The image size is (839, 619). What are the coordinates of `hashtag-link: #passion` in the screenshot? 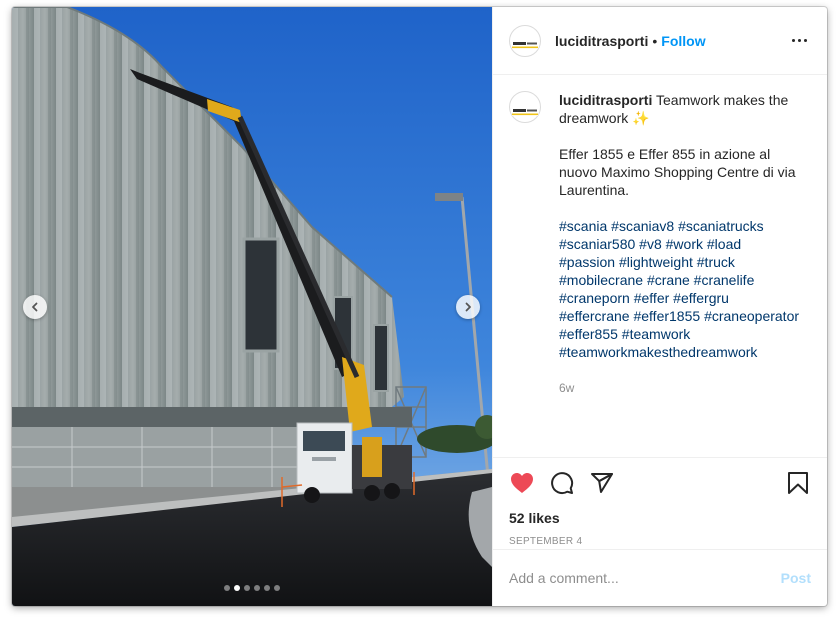 It's located at (587, 262).